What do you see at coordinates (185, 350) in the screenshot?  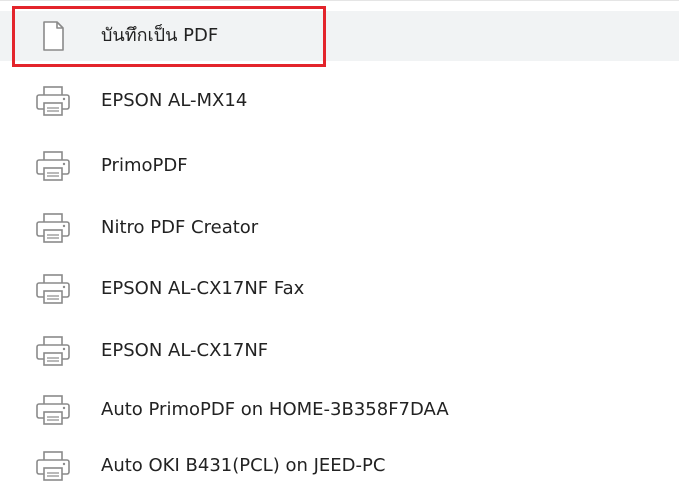 I see `destination-item-label: EPSON AL-CX17NF` at bounding box center [185, 350].